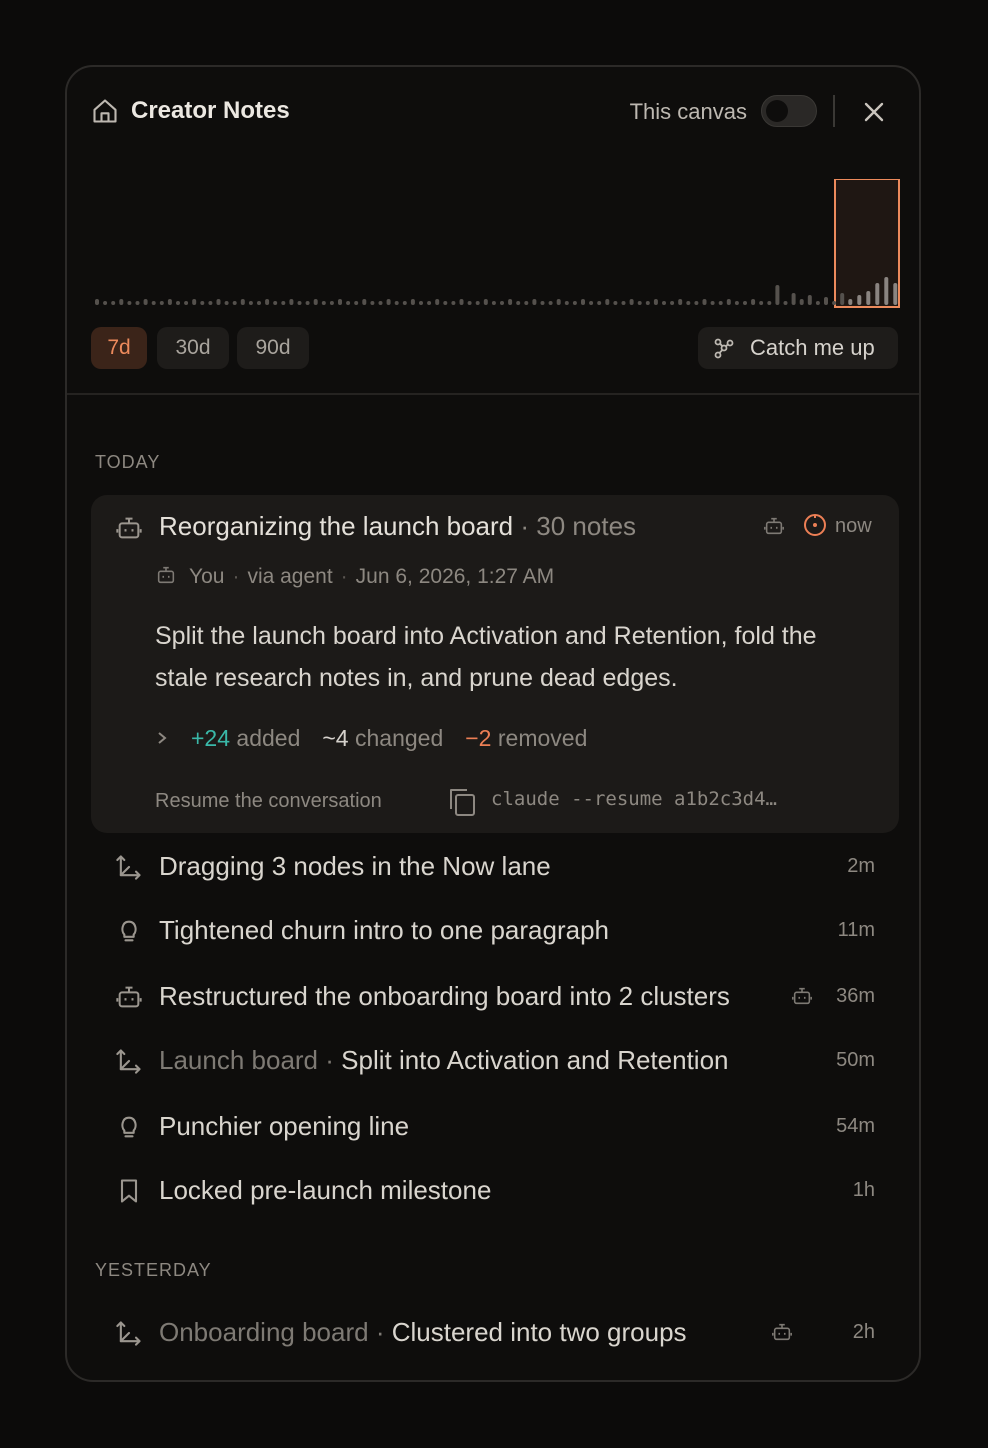 The width and height of the screenshot is (988, 1448). I want to click on live-status-icon, so click(815, 525).